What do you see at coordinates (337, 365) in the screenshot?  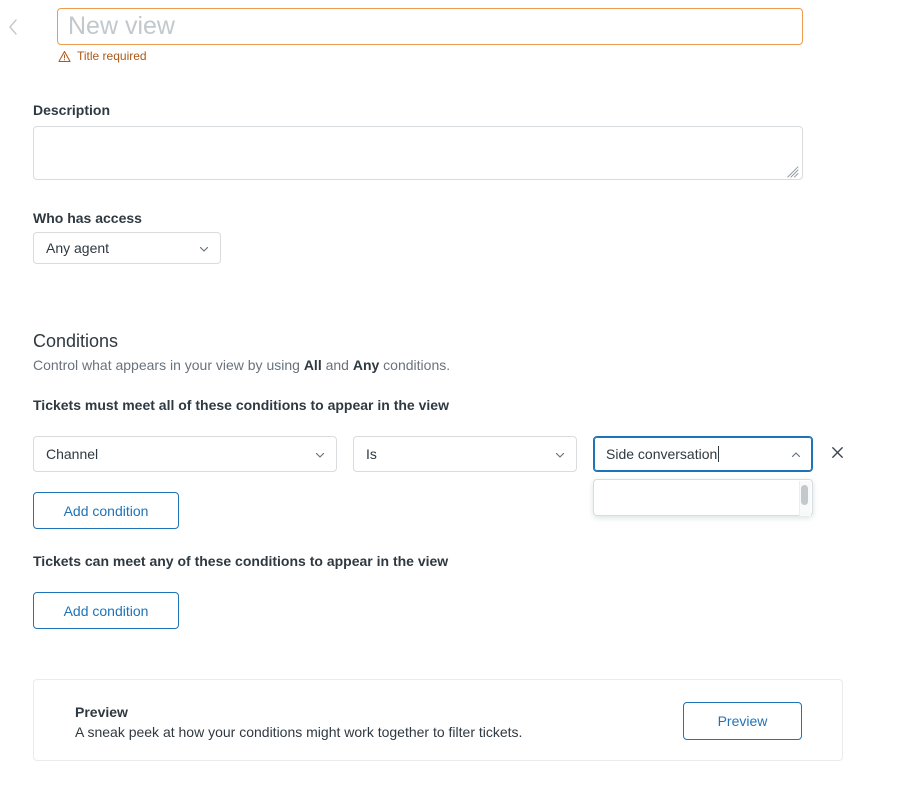 I see `conditions-subtitle-mid: and` at bounding box center [337, 365].